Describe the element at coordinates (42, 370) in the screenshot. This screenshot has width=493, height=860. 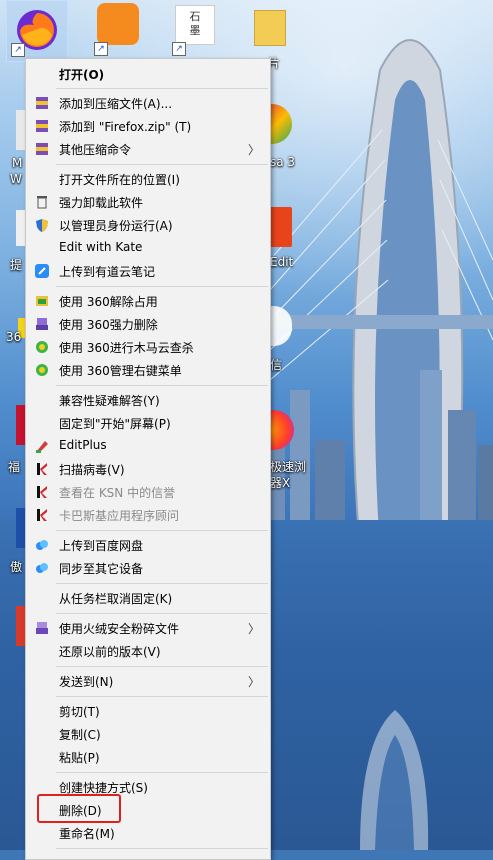
I see `360-logo-icon` at that location.